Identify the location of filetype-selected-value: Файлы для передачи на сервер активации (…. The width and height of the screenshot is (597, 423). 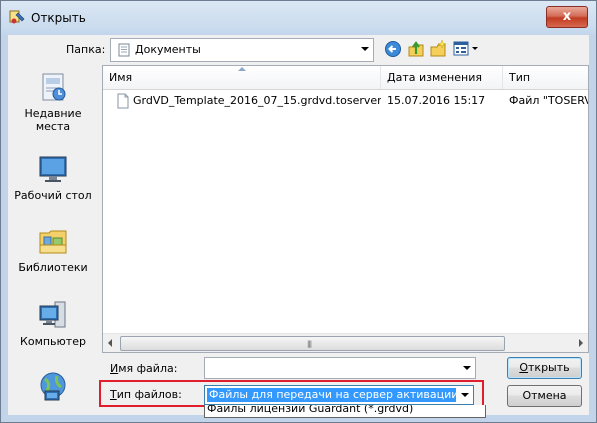
(331, 395).